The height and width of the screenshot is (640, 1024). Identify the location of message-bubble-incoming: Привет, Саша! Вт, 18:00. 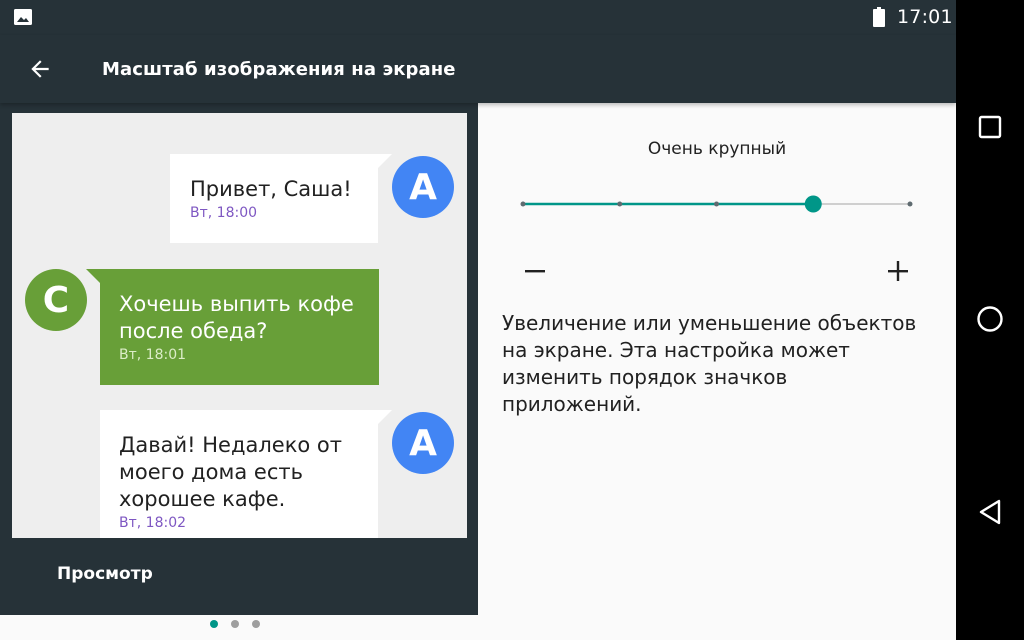
(274, 198).